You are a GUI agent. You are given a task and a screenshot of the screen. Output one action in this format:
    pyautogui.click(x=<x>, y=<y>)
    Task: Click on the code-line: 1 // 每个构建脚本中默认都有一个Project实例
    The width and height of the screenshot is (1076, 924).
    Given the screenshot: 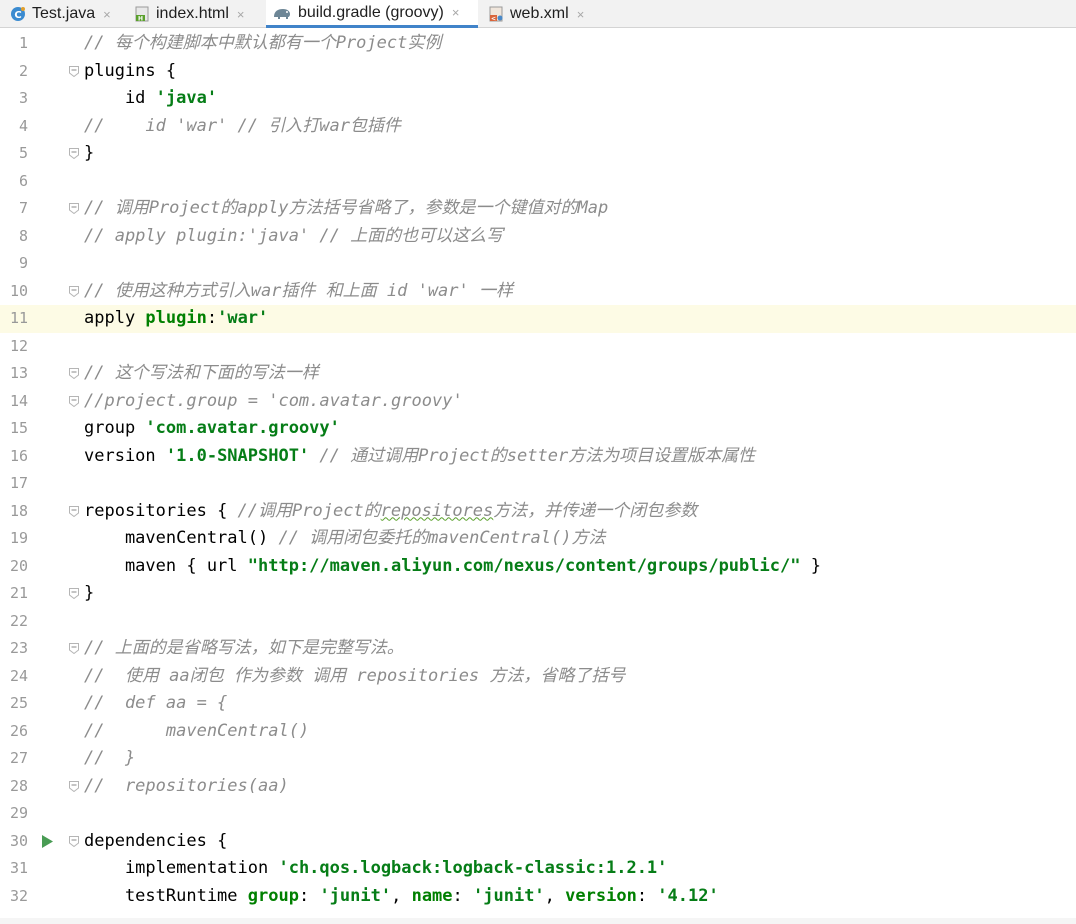 What is the action you would take?
    pyautogui.click(x=538, y=44)
    